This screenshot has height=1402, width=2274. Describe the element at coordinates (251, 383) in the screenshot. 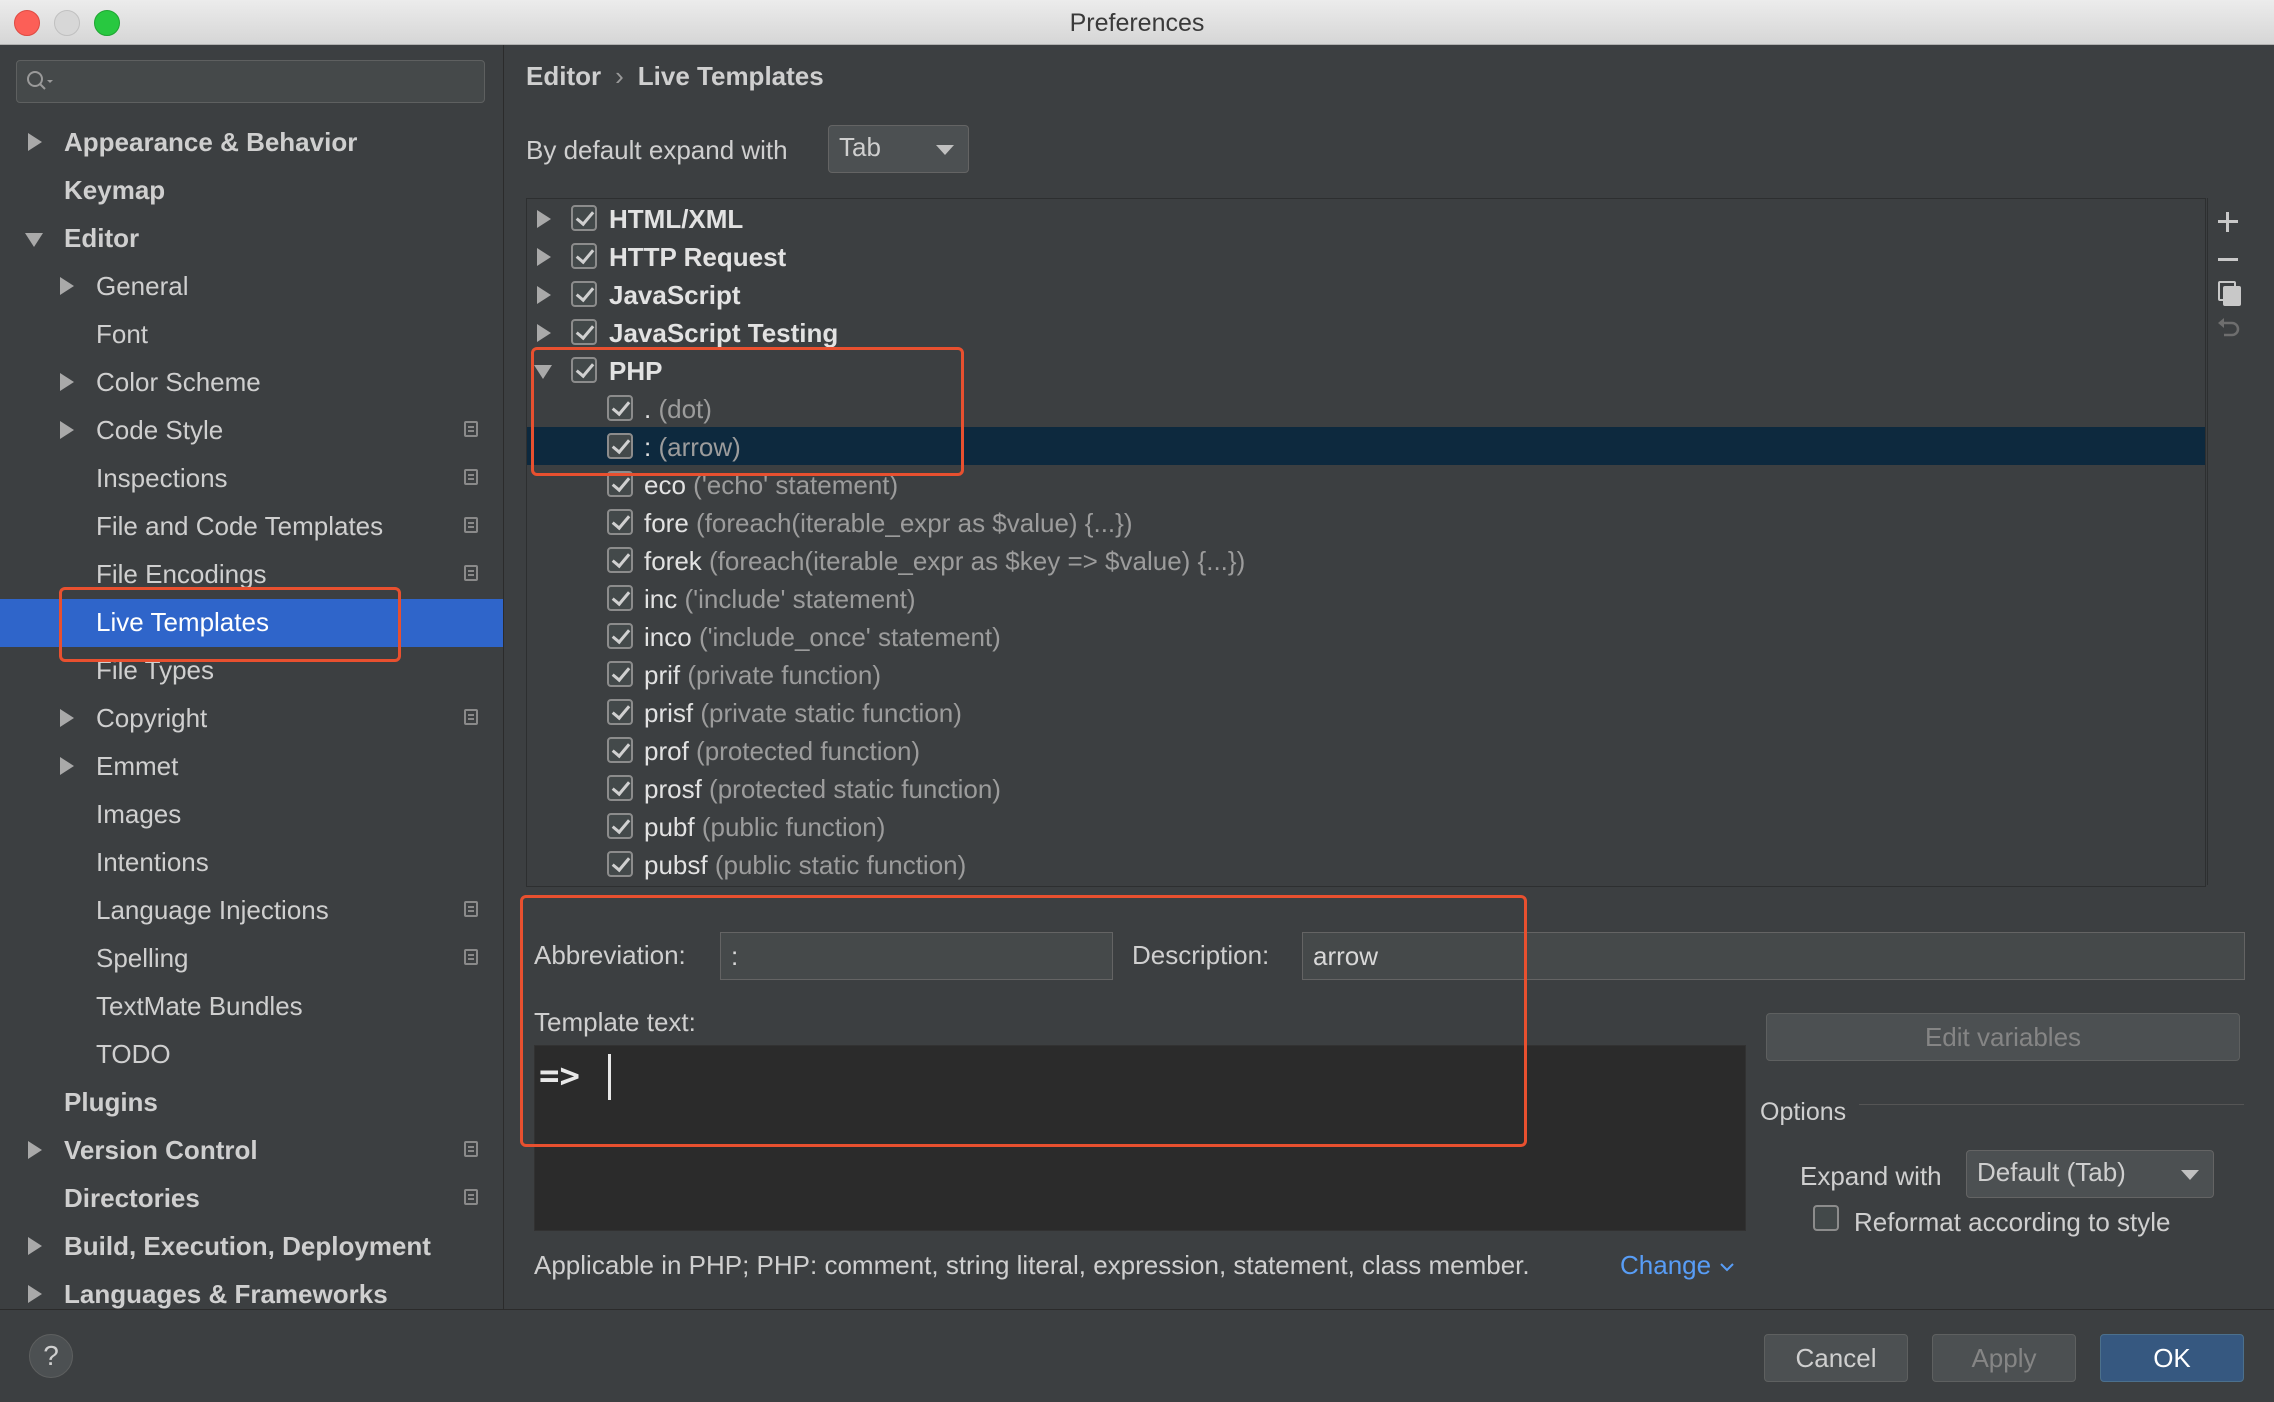

I see `sidebar-item: Color Scheme` at that location.